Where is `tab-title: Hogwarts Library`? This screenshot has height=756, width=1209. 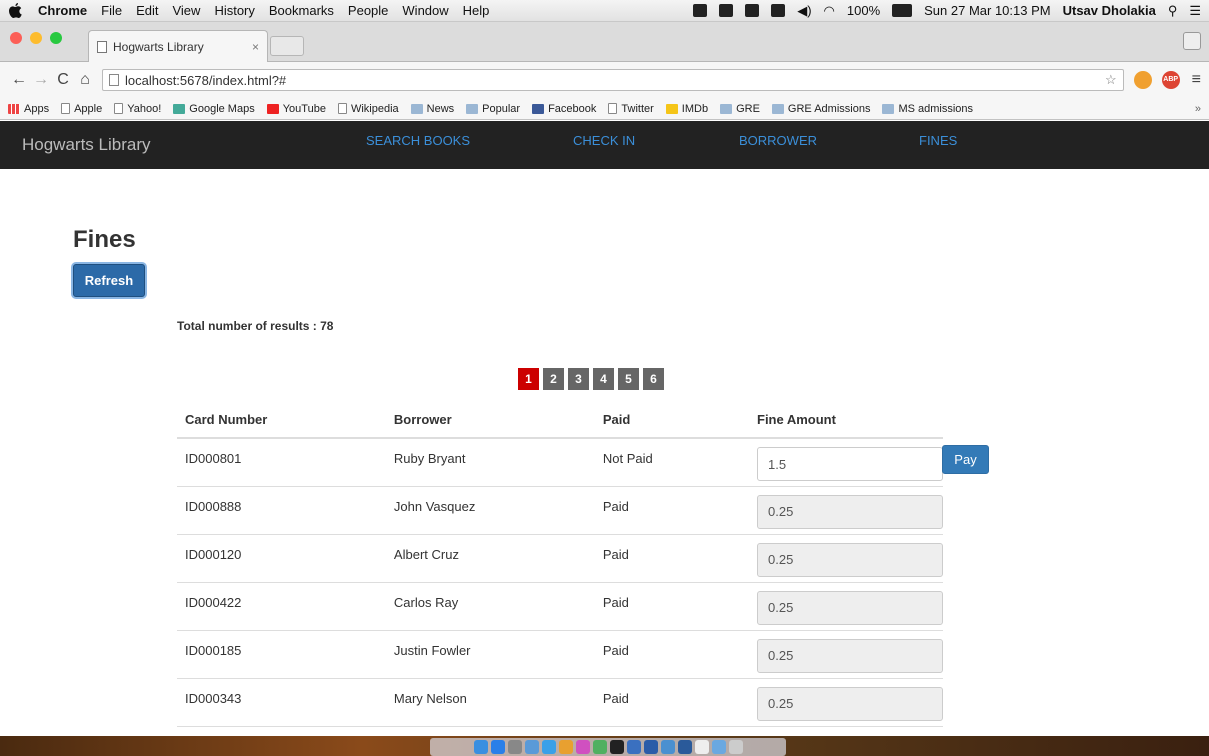 tab-title: Hogwarts Library is located at coordinates (158, 46).